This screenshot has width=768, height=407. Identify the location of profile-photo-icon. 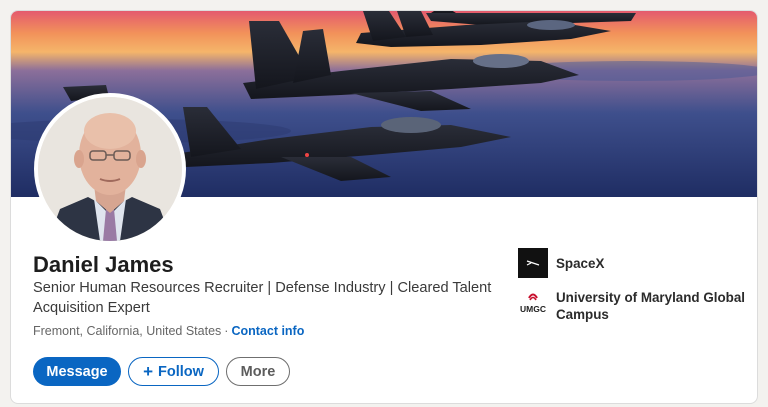
(110, 169).